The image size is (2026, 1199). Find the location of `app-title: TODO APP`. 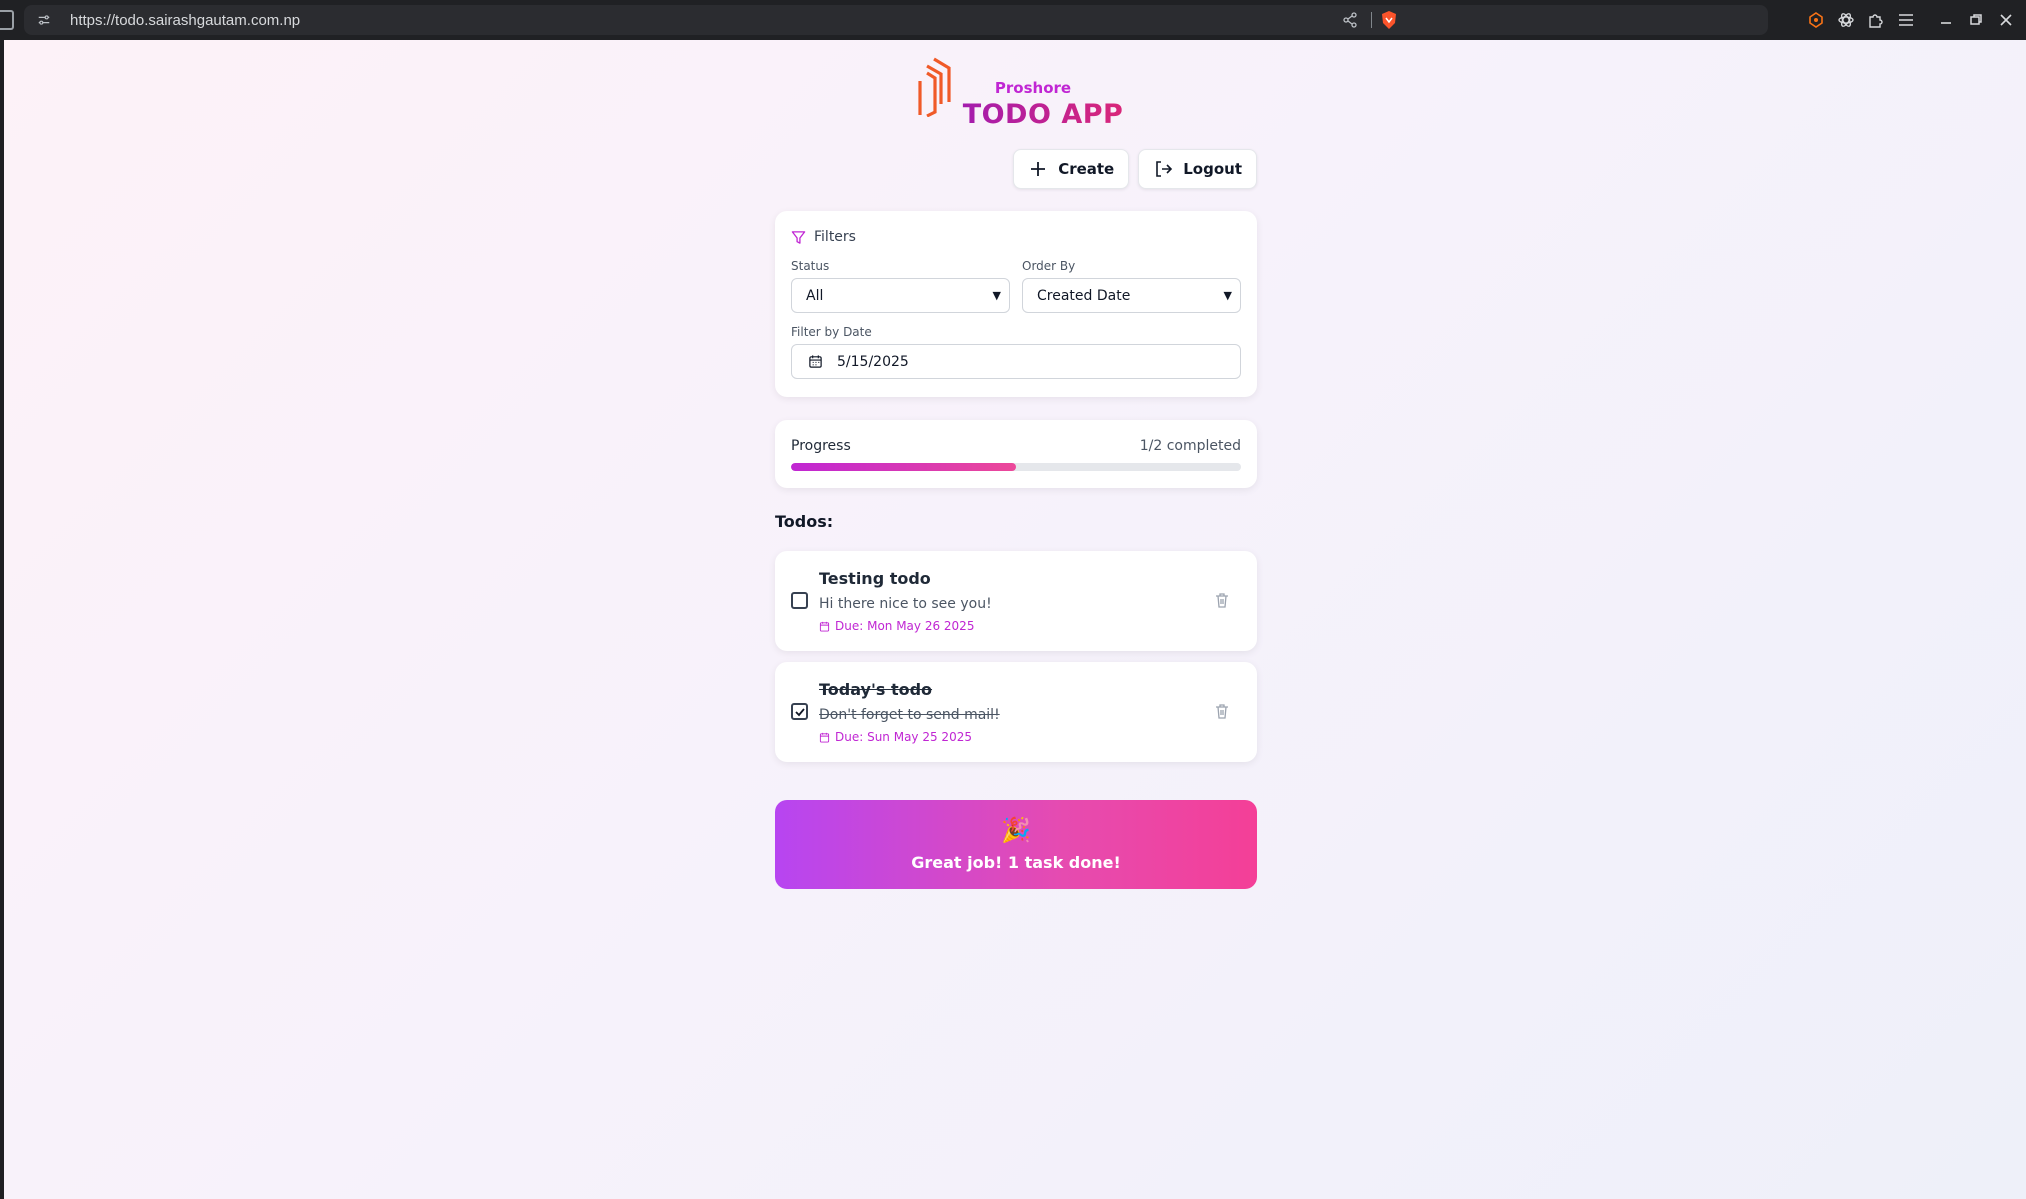

app-title: TODO APP is located at coordinates (1043, 114).